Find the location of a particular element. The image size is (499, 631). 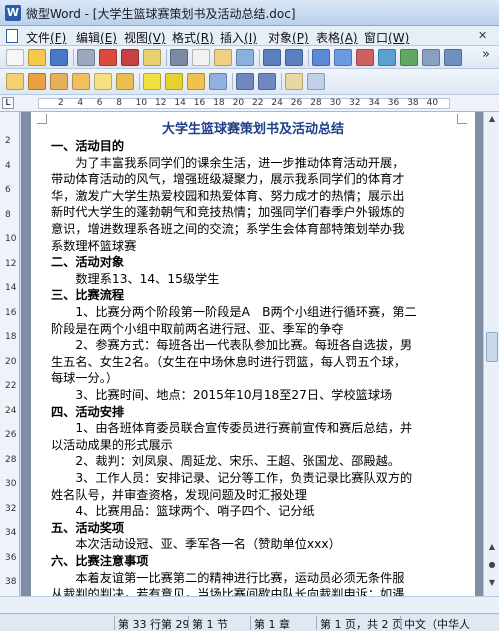

horizontal-scrollbar is located at coordinates (249, 604).